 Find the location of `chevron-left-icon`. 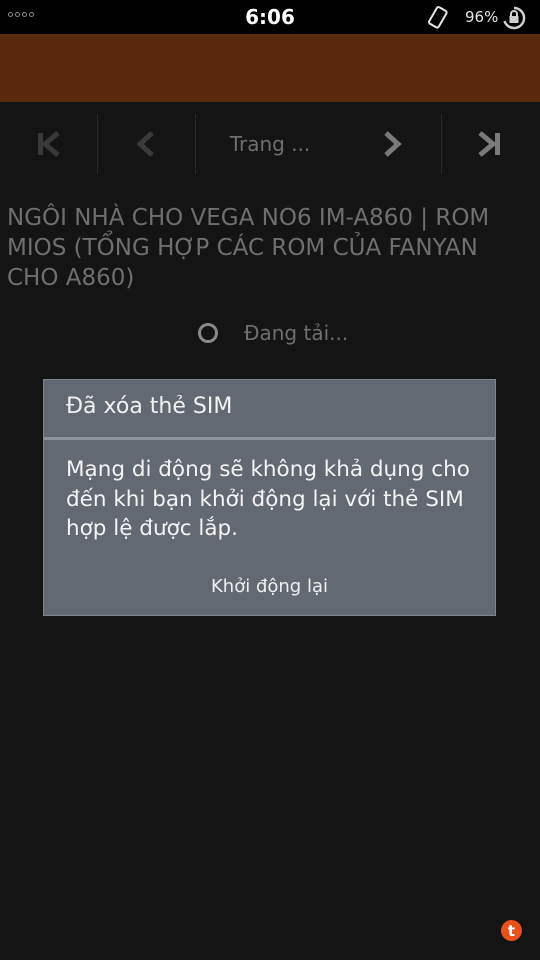

chevron-left-icon is located at coordinates (145, 144).